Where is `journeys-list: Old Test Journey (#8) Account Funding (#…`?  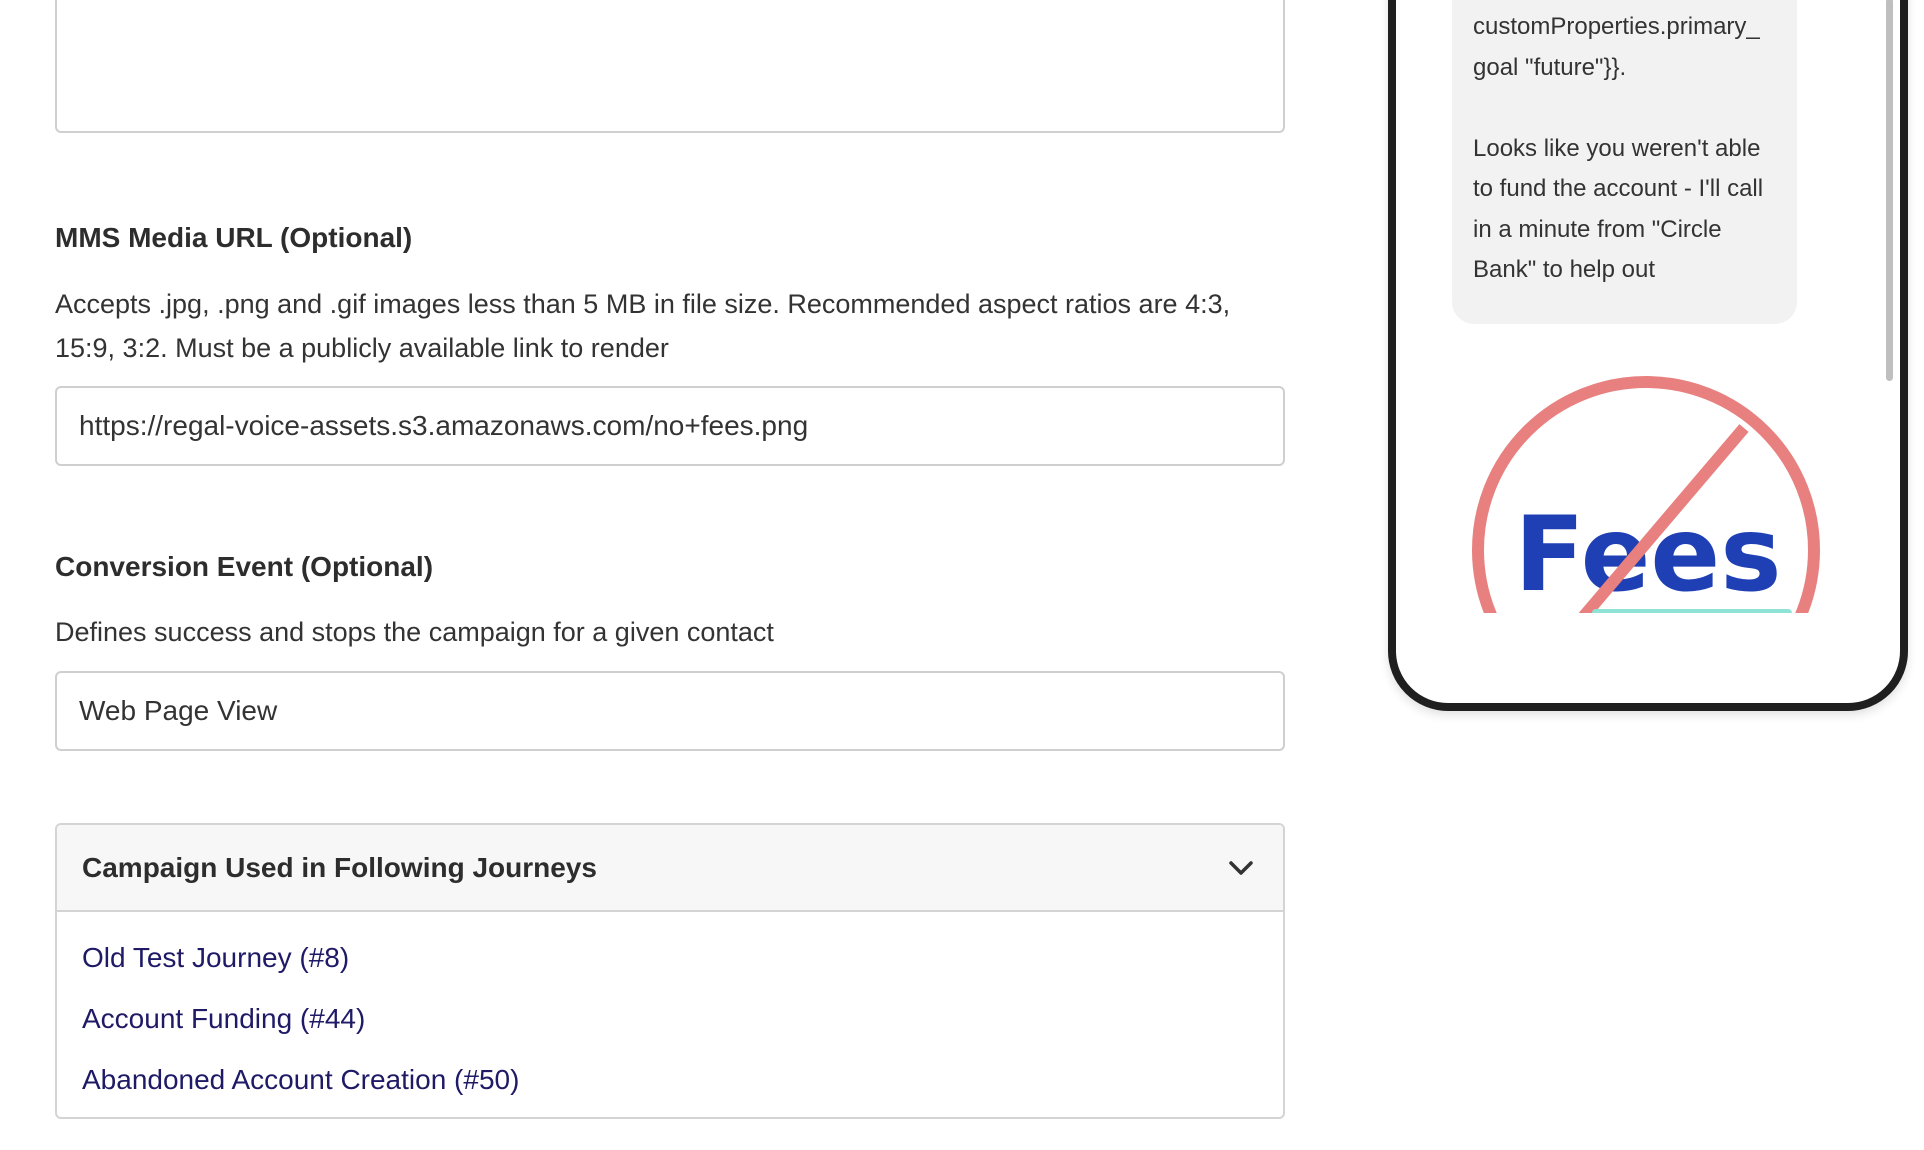 journeys-list: Old Test Journey (#8) Account Funding (#… is located at coordinates (670, 1014).